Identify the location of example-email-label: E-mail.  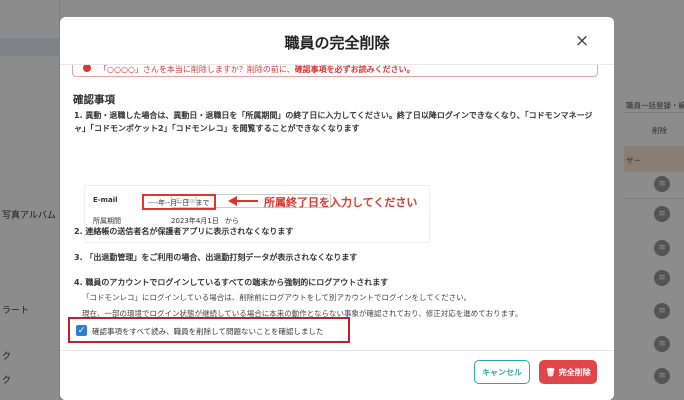
(105, 200).